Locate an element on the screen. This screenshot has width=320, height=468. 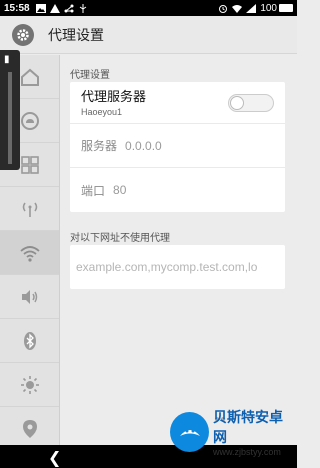
watermark: 贝斯特安卓网 www.zjbstyy.com is located at coordinates (232, 432).